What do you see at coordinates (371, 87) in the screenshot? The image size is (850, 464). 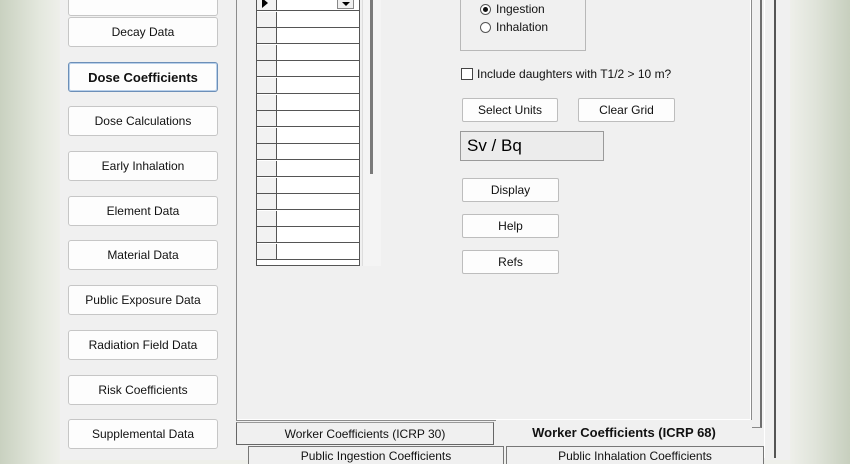 I see `grid-scrollbar-thumb` at bounding box center [371, 87].